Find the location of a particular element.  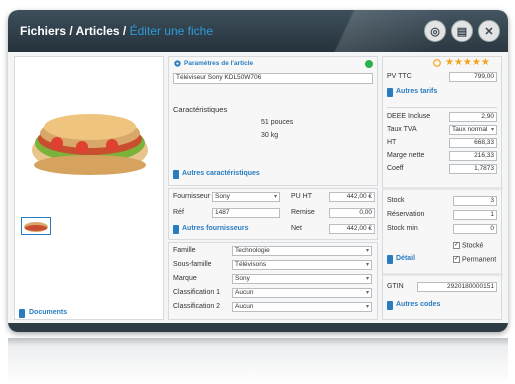

subfamily-select: Télévisons is located at coordinates (302, 265).